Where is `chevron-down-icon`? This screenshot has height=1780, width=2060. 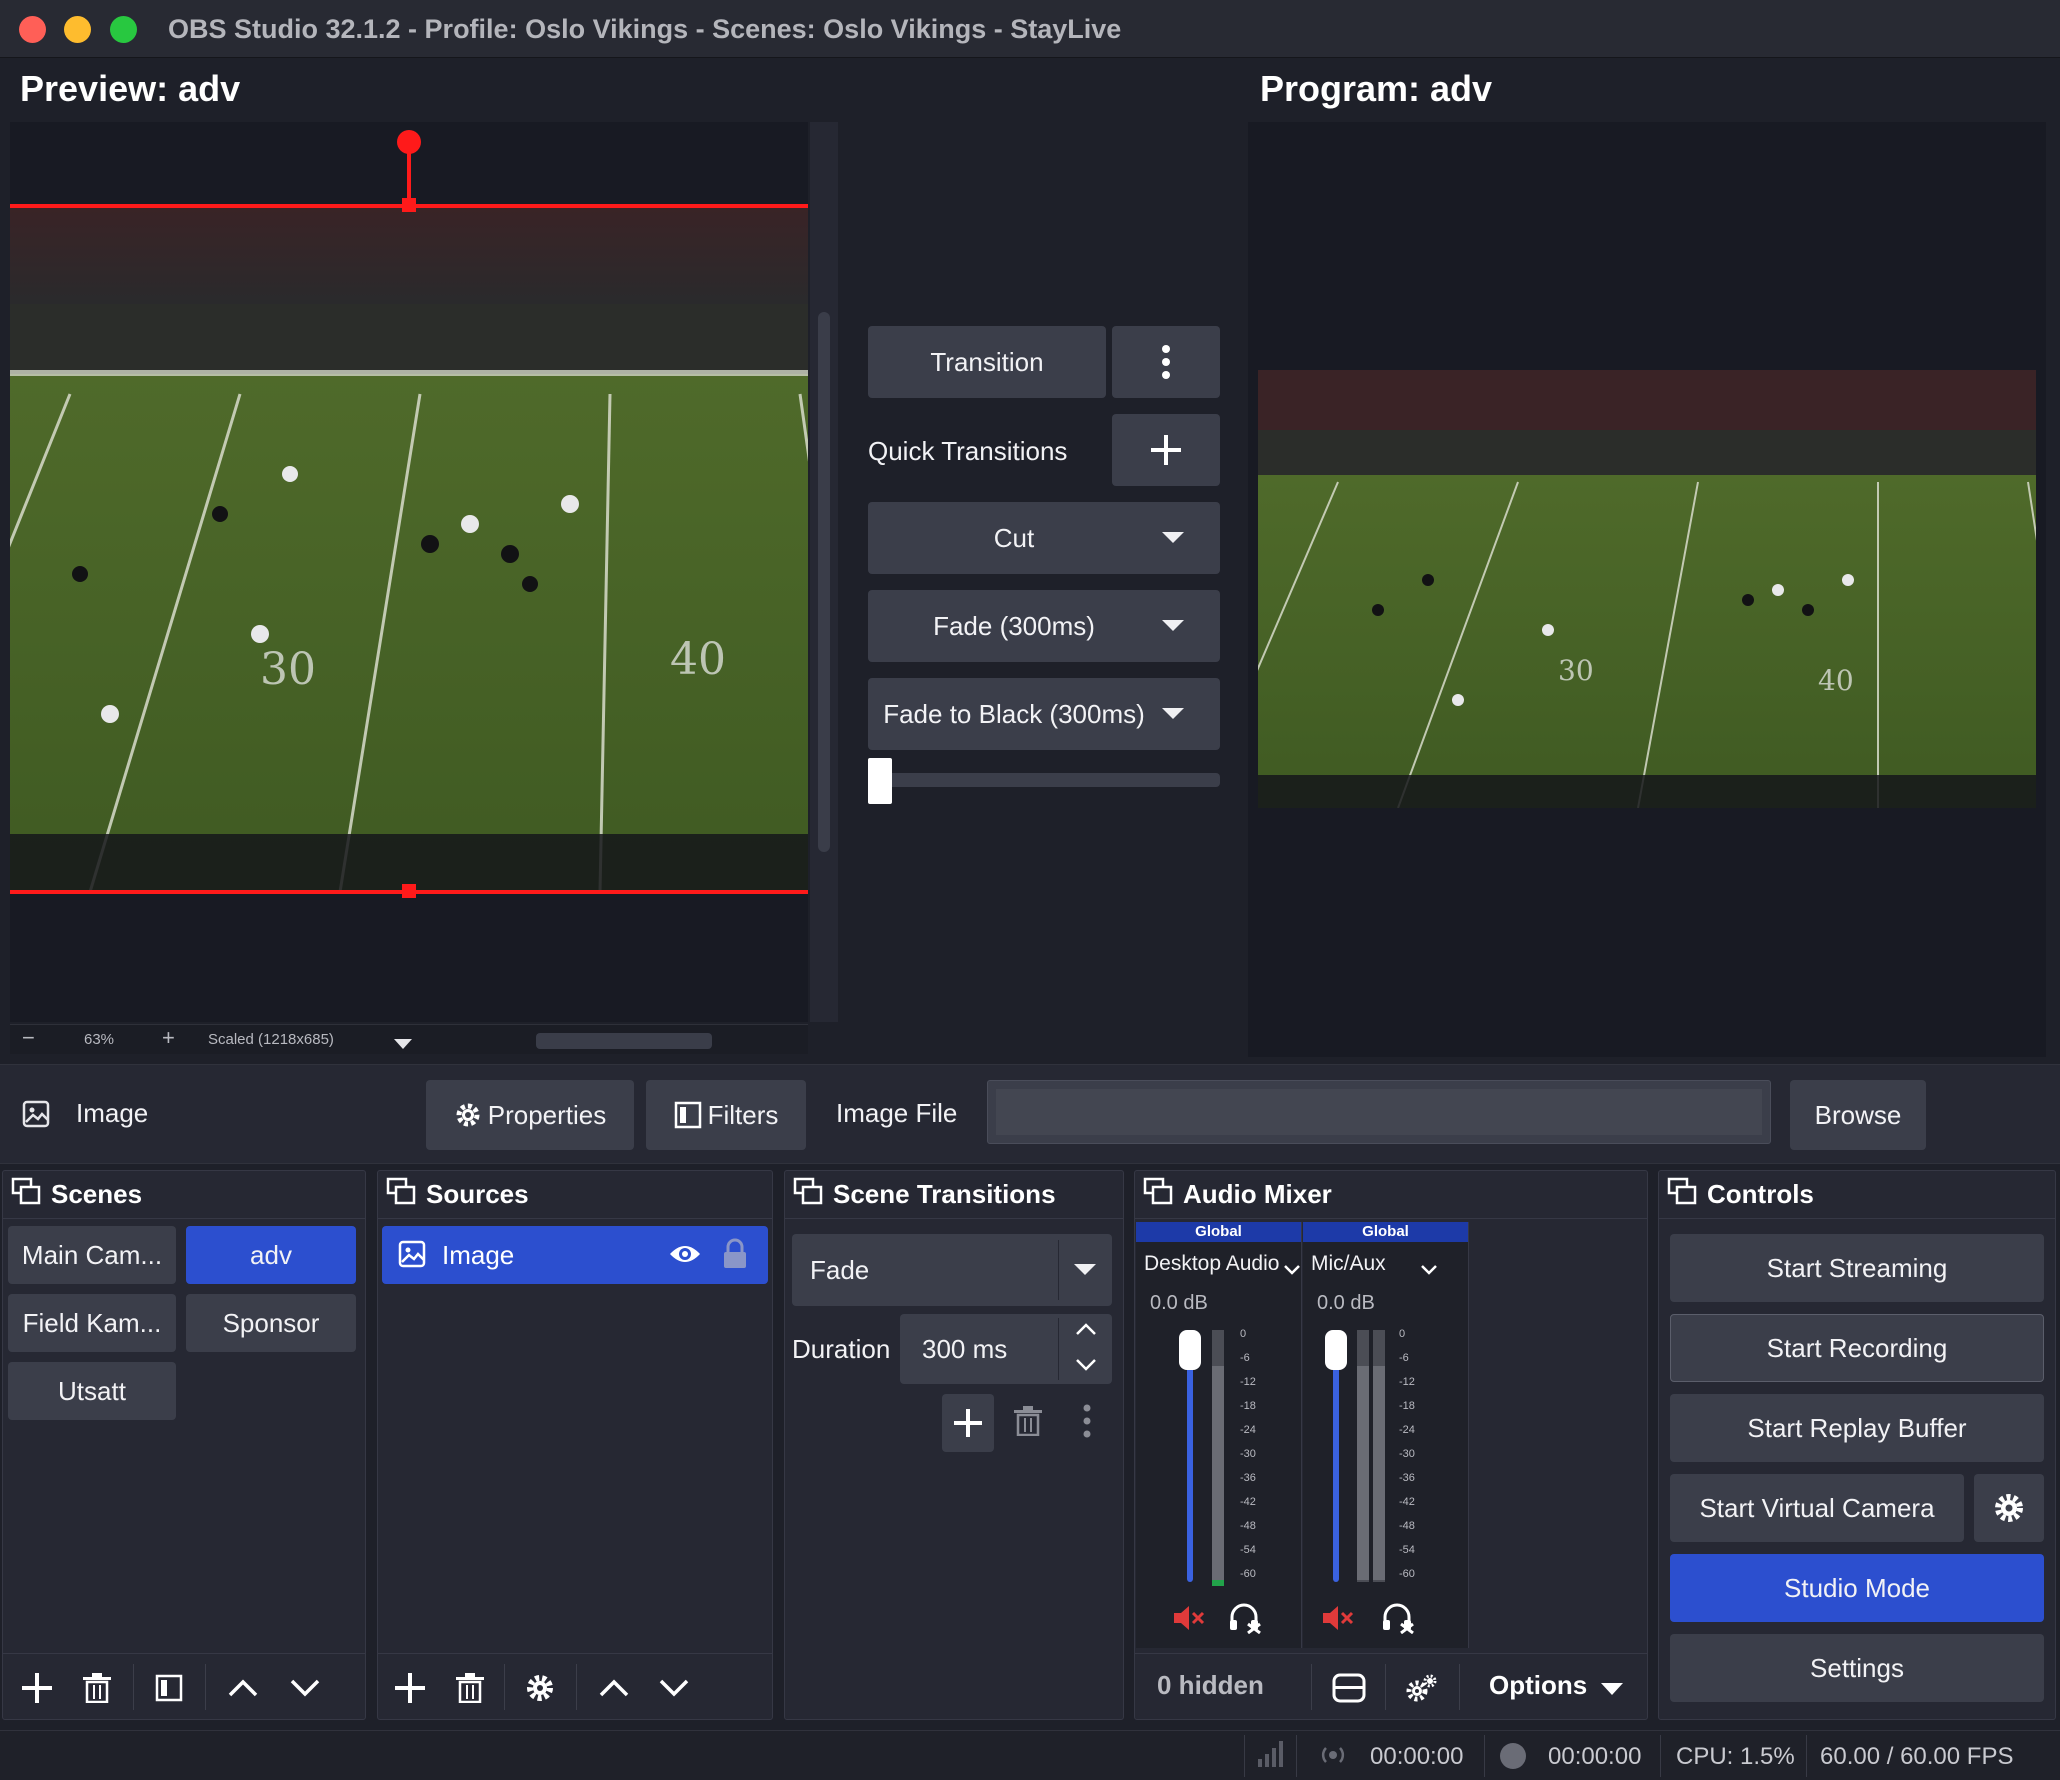
chevron-down-icon is located at coordinates (1085, 1269).